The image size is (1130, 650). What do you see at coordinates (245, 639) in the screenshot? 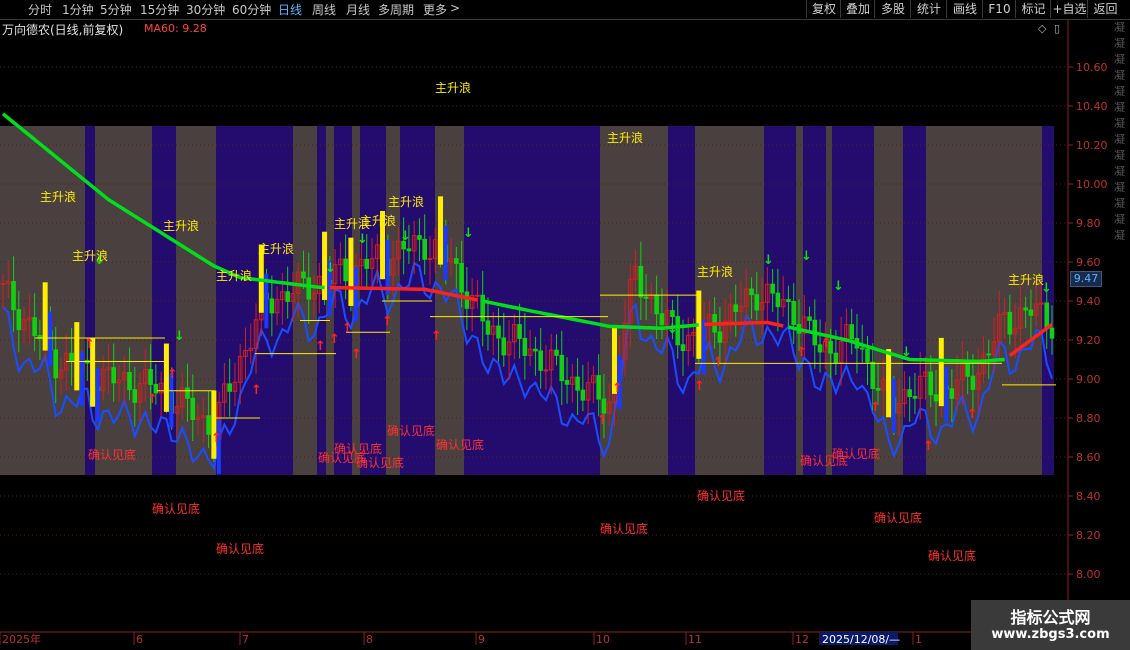
I see `date-label: 7` at bounding box center [245, 639].